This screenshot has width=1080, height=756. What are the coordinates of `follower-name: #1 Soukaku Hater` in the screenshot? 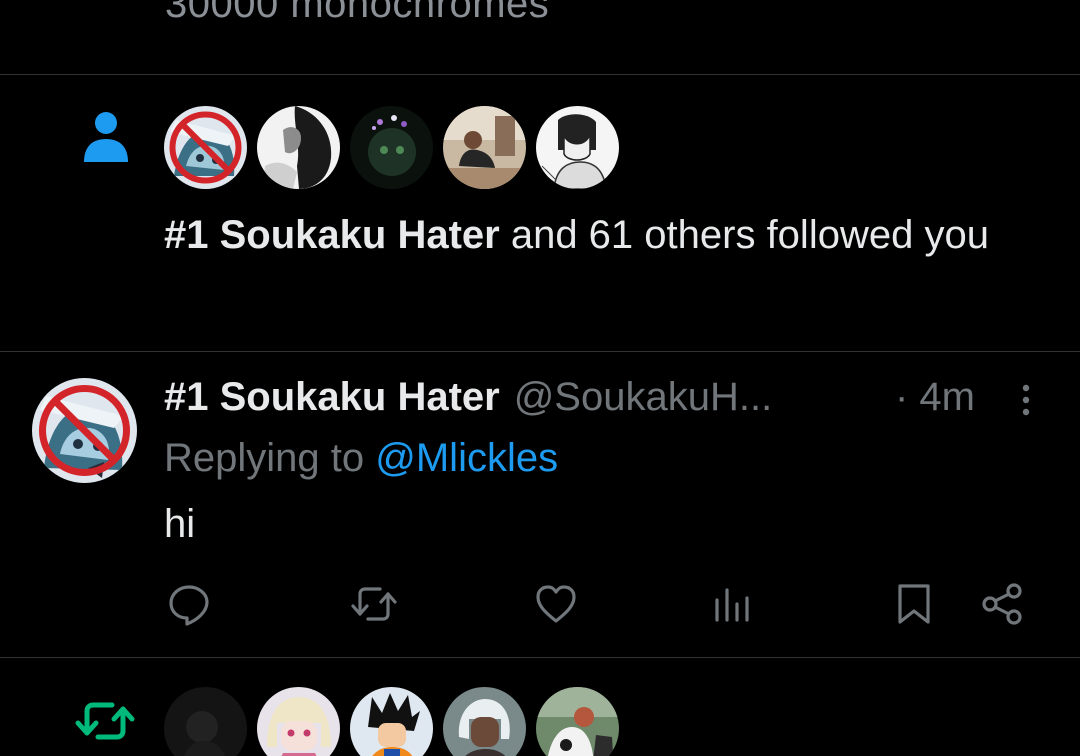 It's located at (332, 235).